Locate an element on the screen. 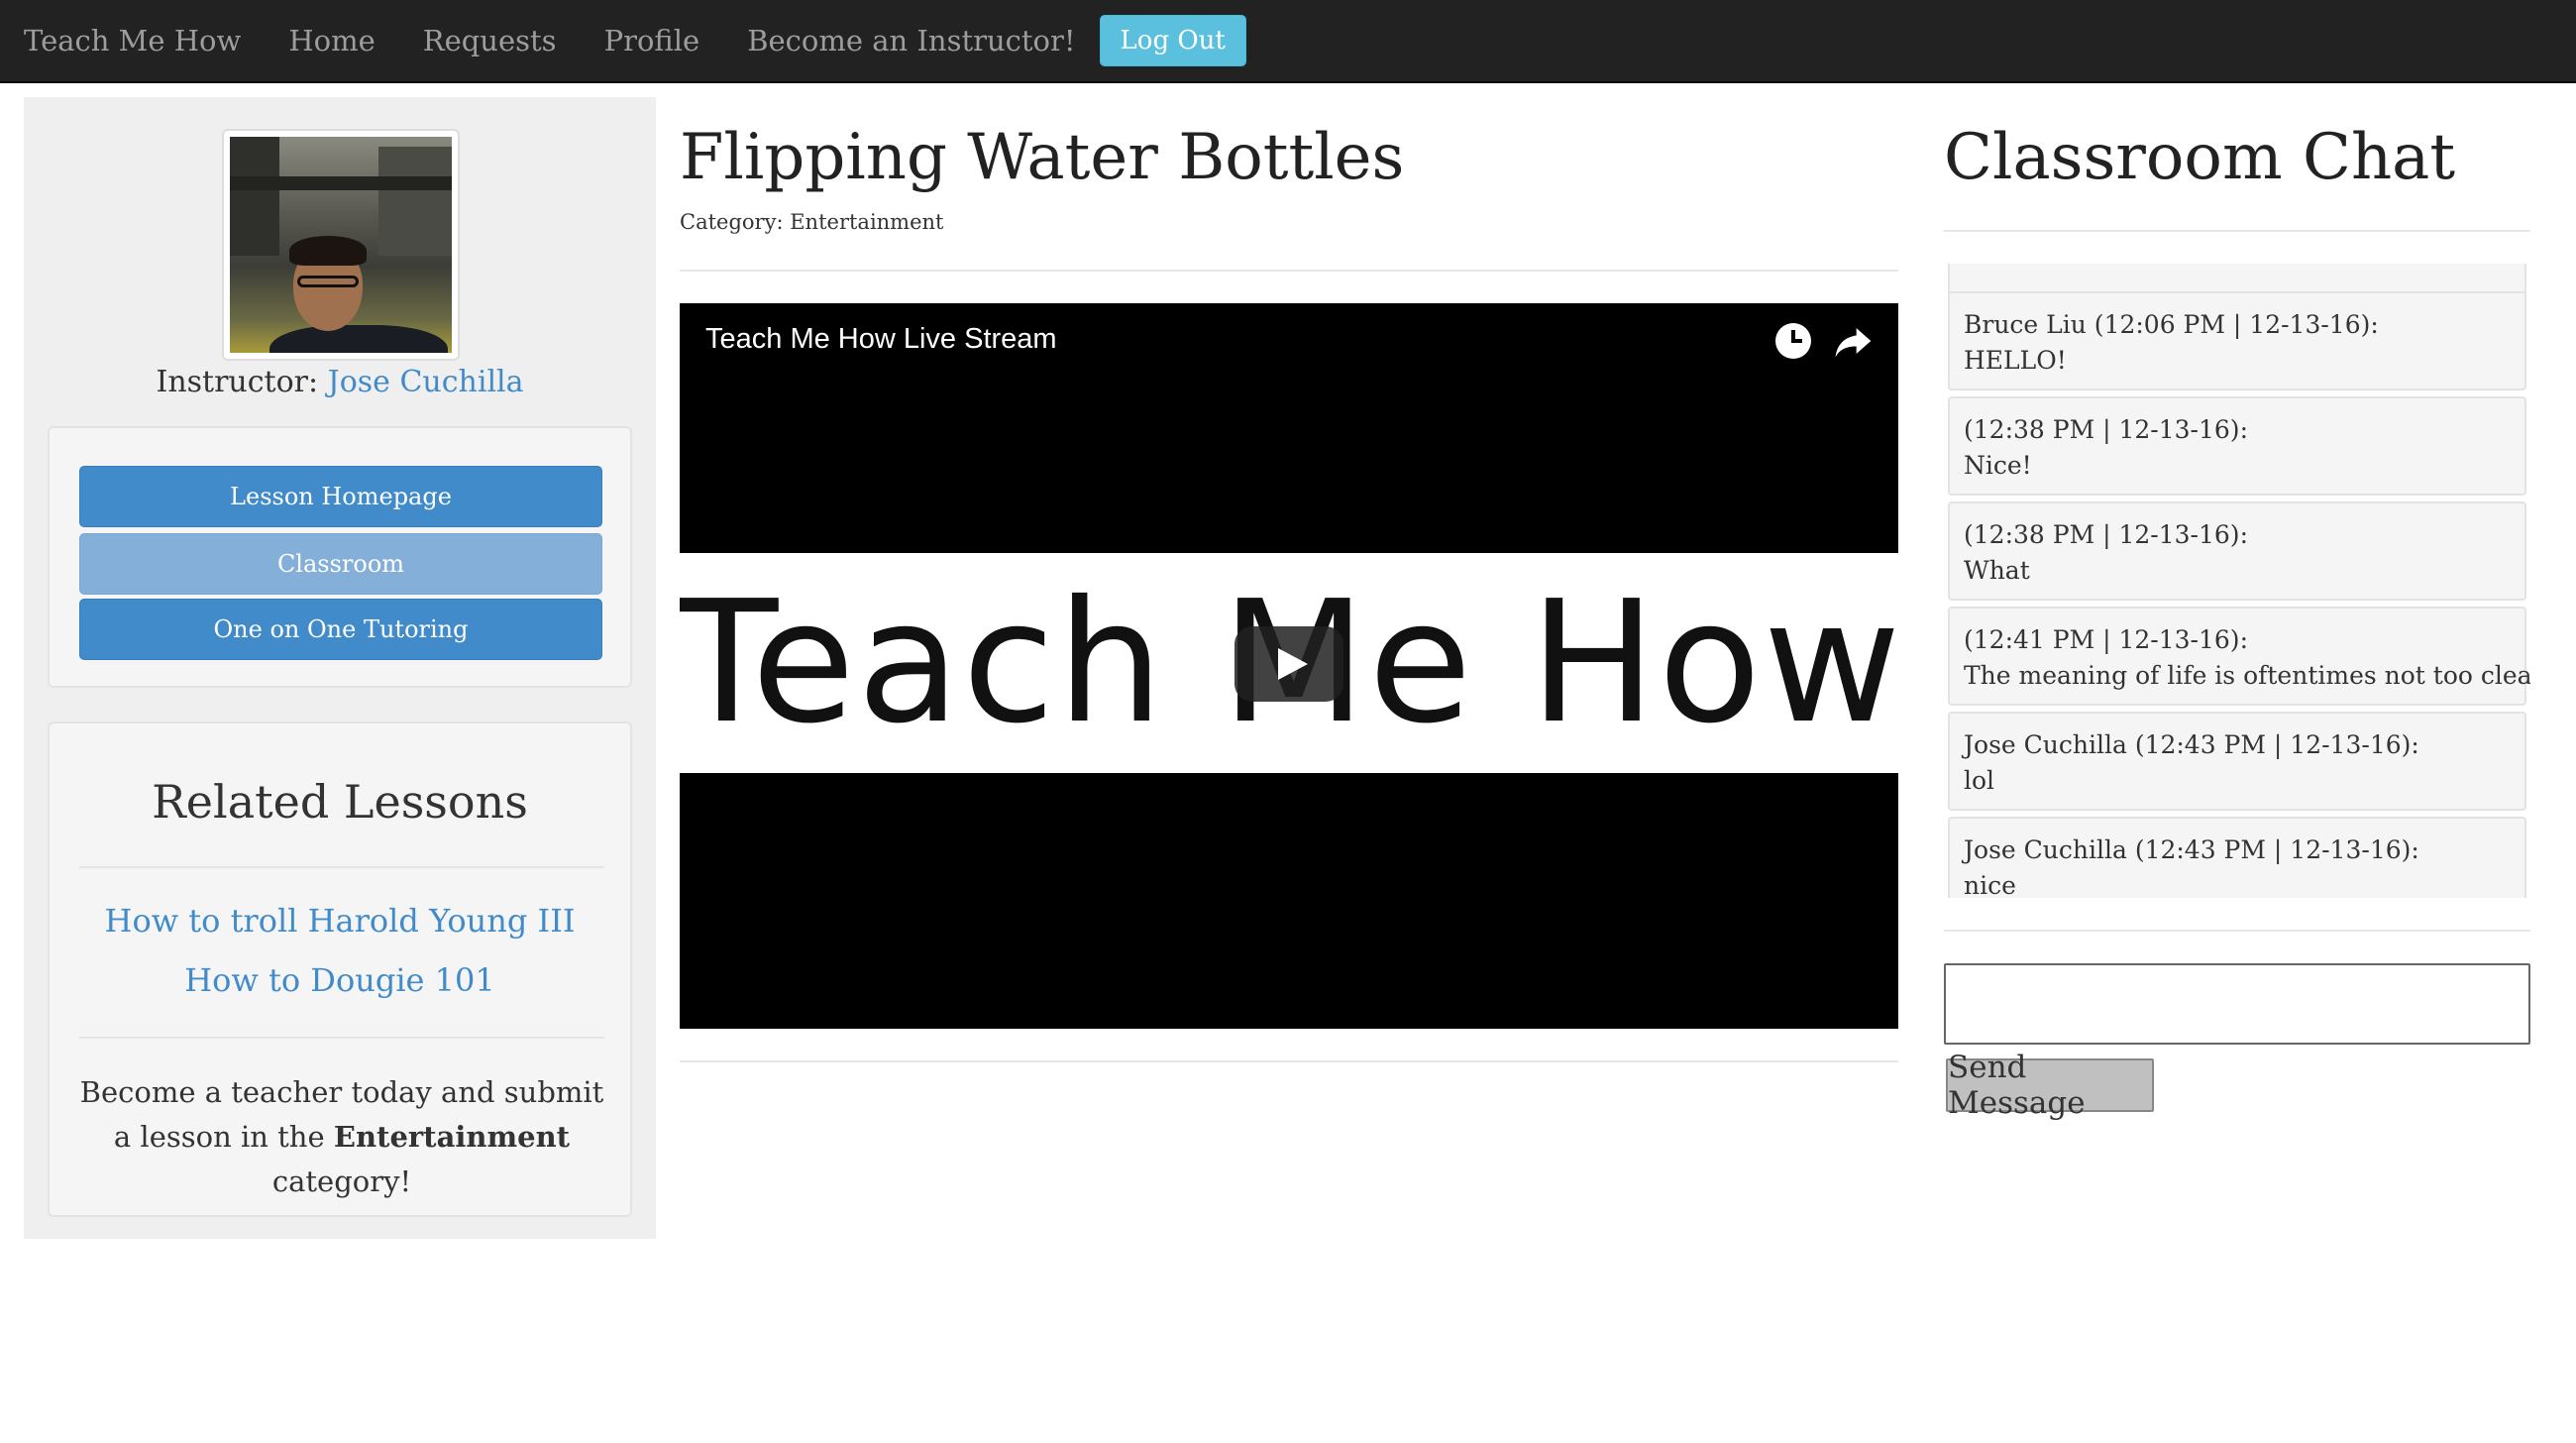 The height and width of the screenshot is (1443, 2576). play-icon is located at coordinates (1288, 664).